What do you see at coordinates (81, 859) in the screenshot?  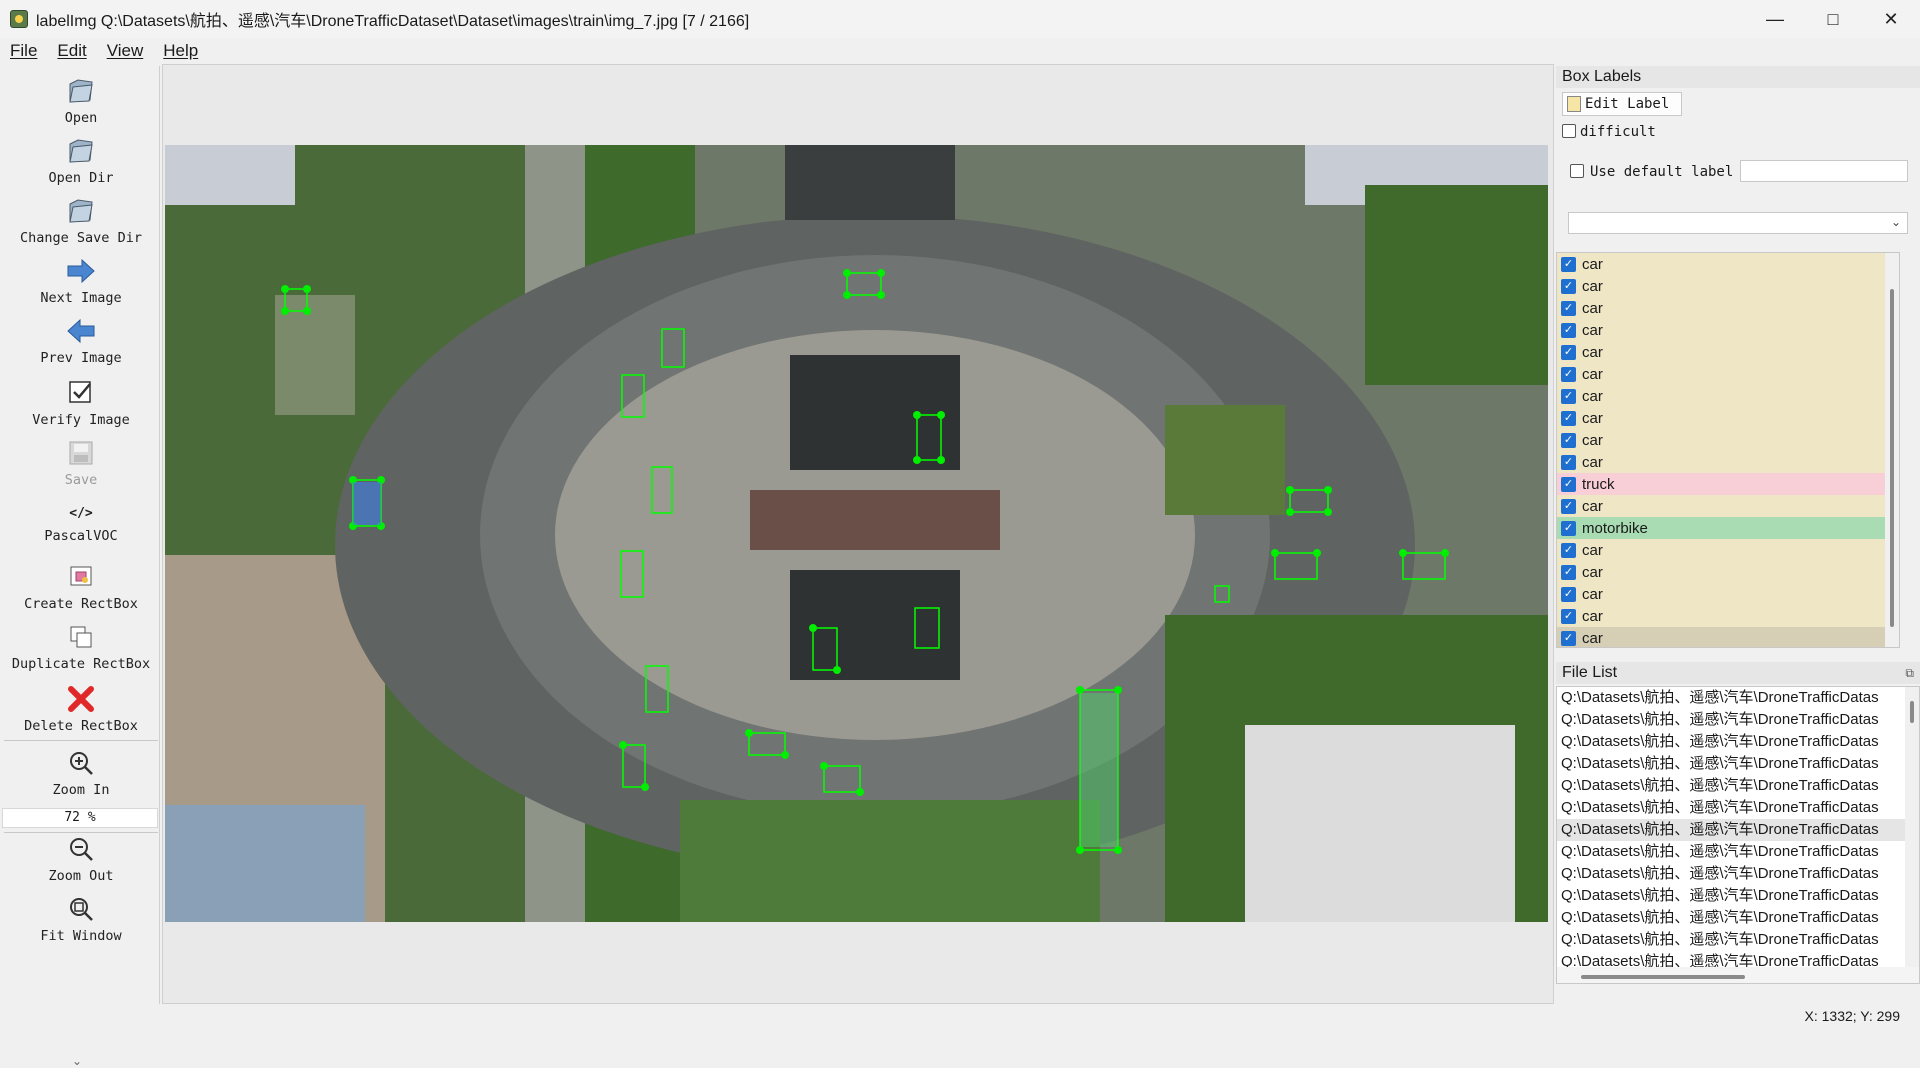 I see `zoom-out-button: Zoom Out` at bounding box center [81, 859].